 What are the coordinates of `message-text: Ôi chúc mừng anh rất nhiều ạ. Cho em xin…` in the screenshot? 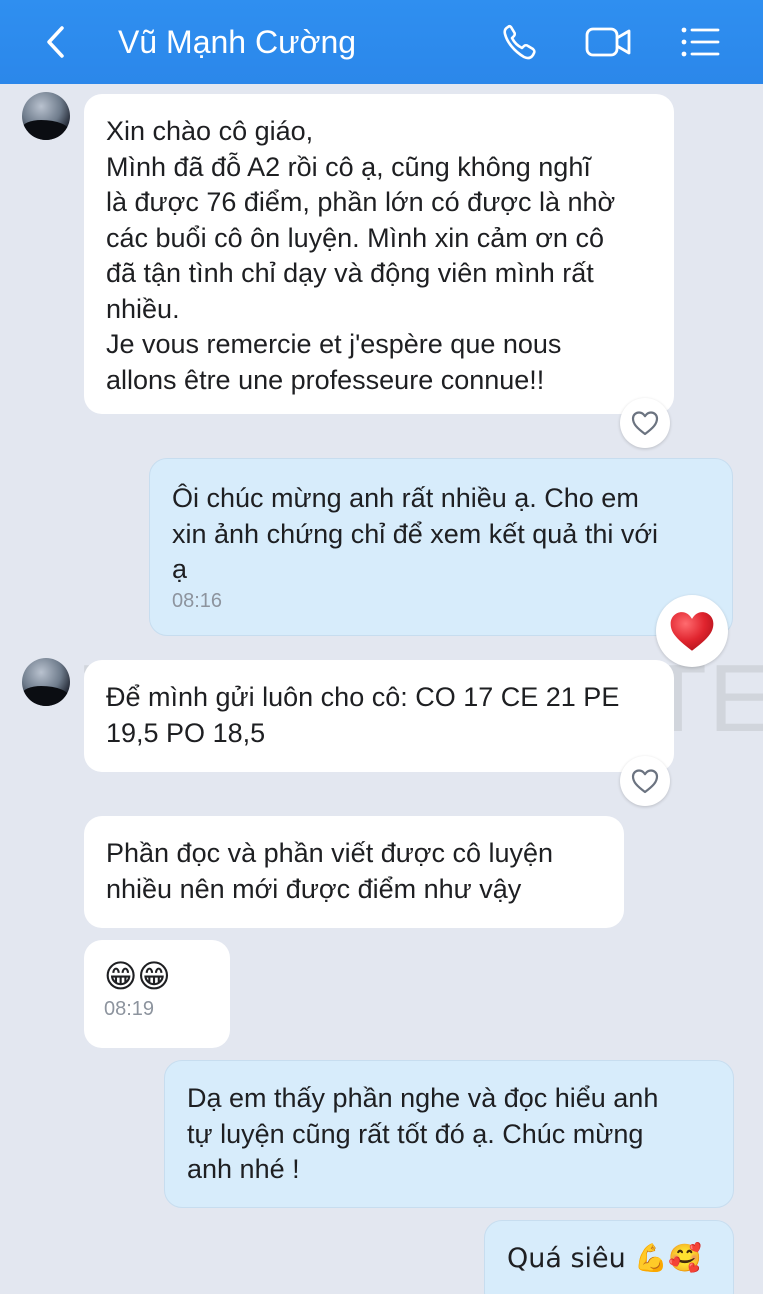 It's located at (415, 533).